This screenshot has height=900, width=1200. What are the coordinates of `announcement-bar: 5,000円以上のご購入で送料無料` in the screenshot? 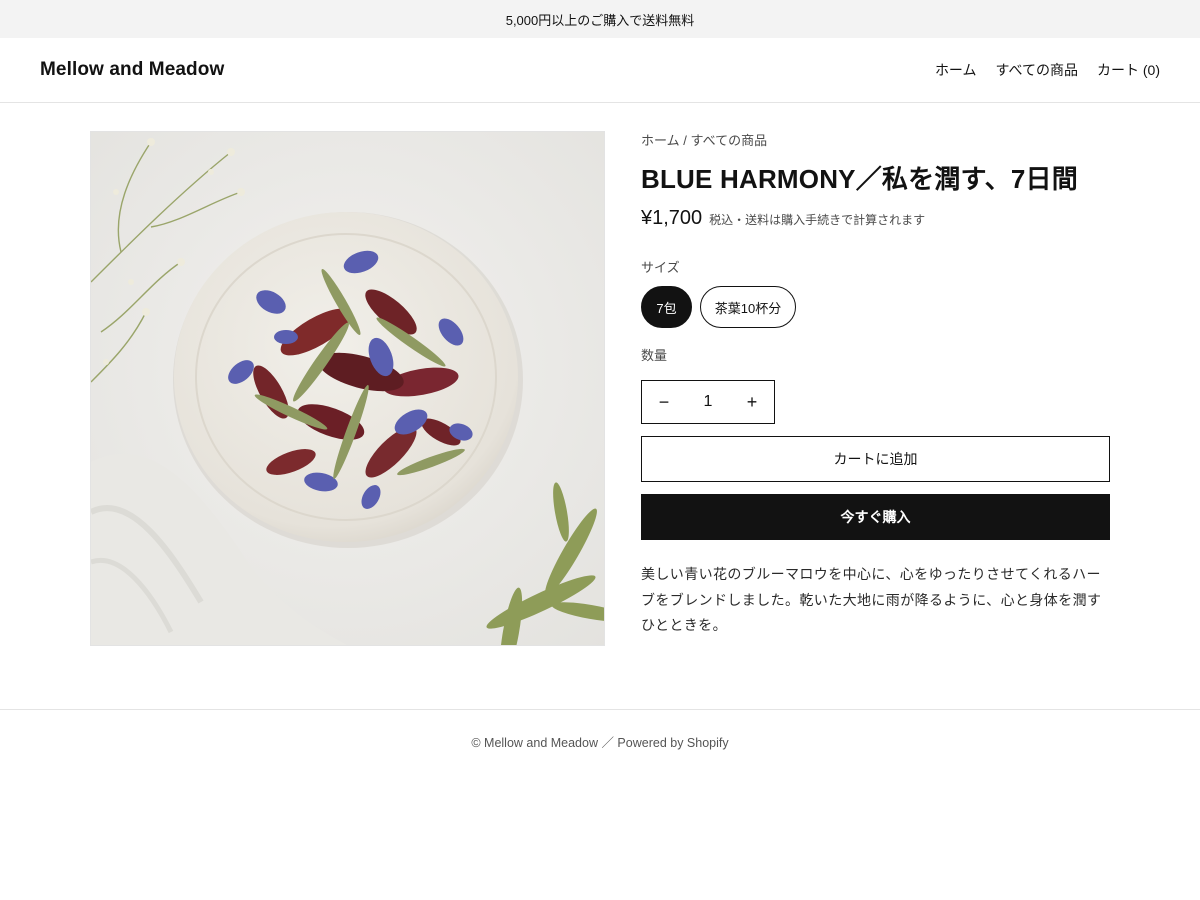 It's located at (600, 19).